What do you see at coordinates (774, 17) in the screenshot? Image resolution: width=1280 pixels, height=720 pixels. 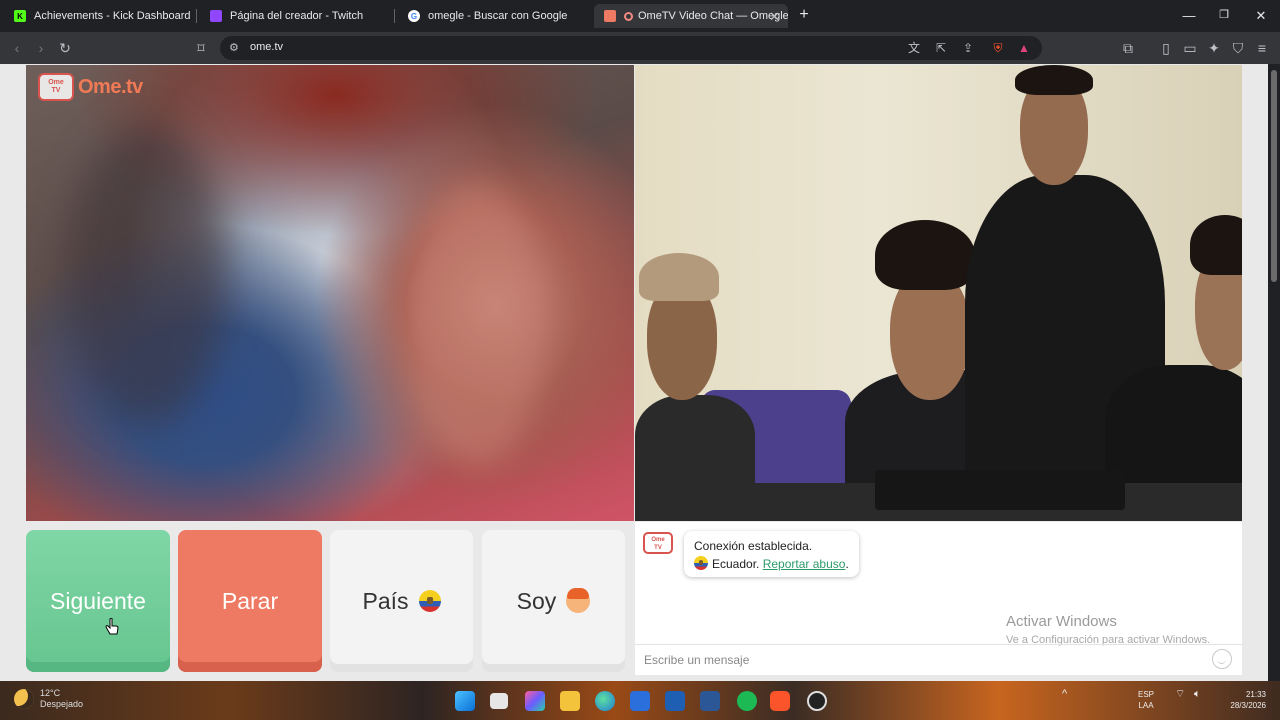 I see `close-tab-icon: ✕` at bounding box center [774, 17].